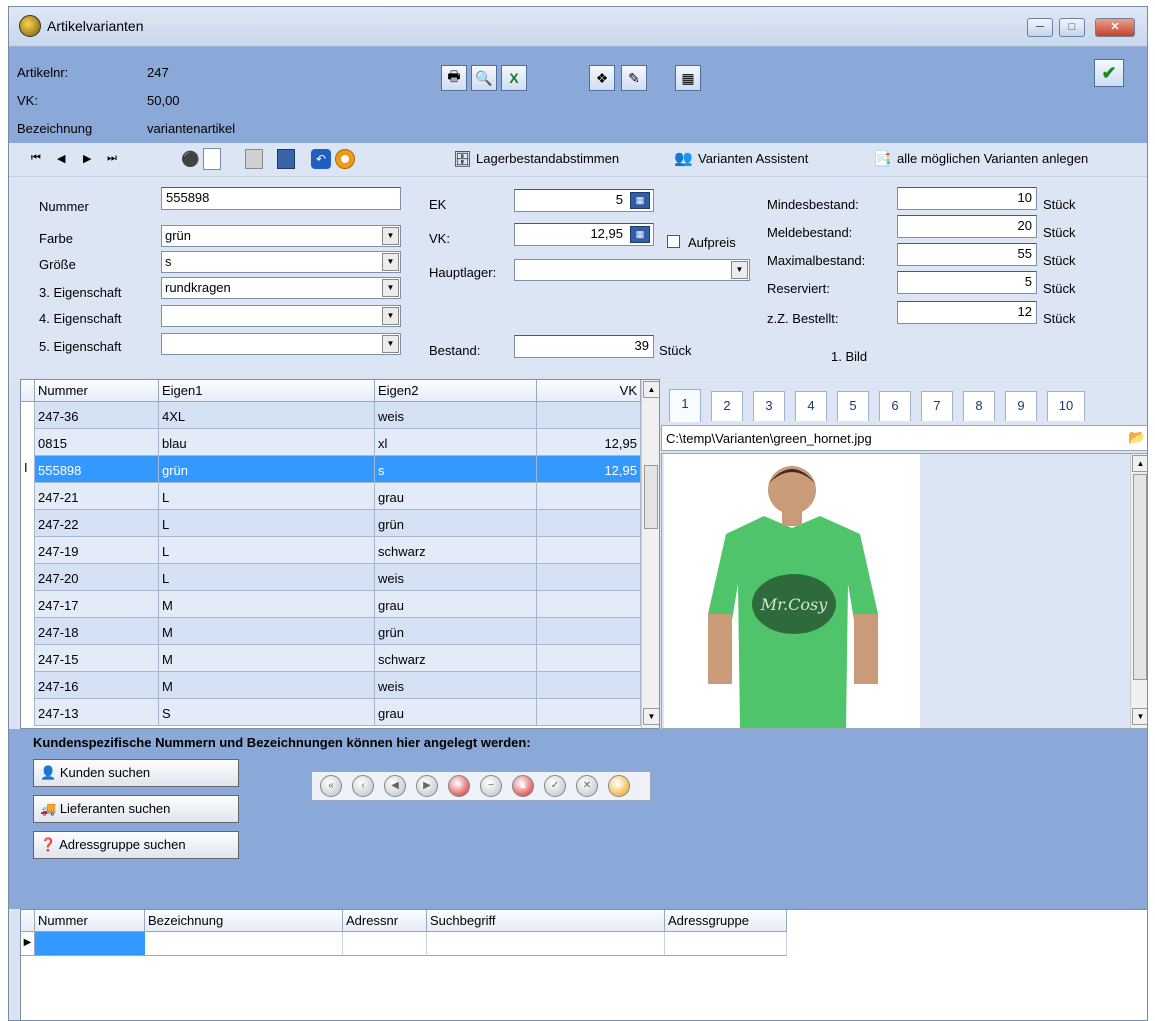 This screenshot has height=1021, width=1155. I want to click on mindestbestand-input: 10, so click(967, 198).